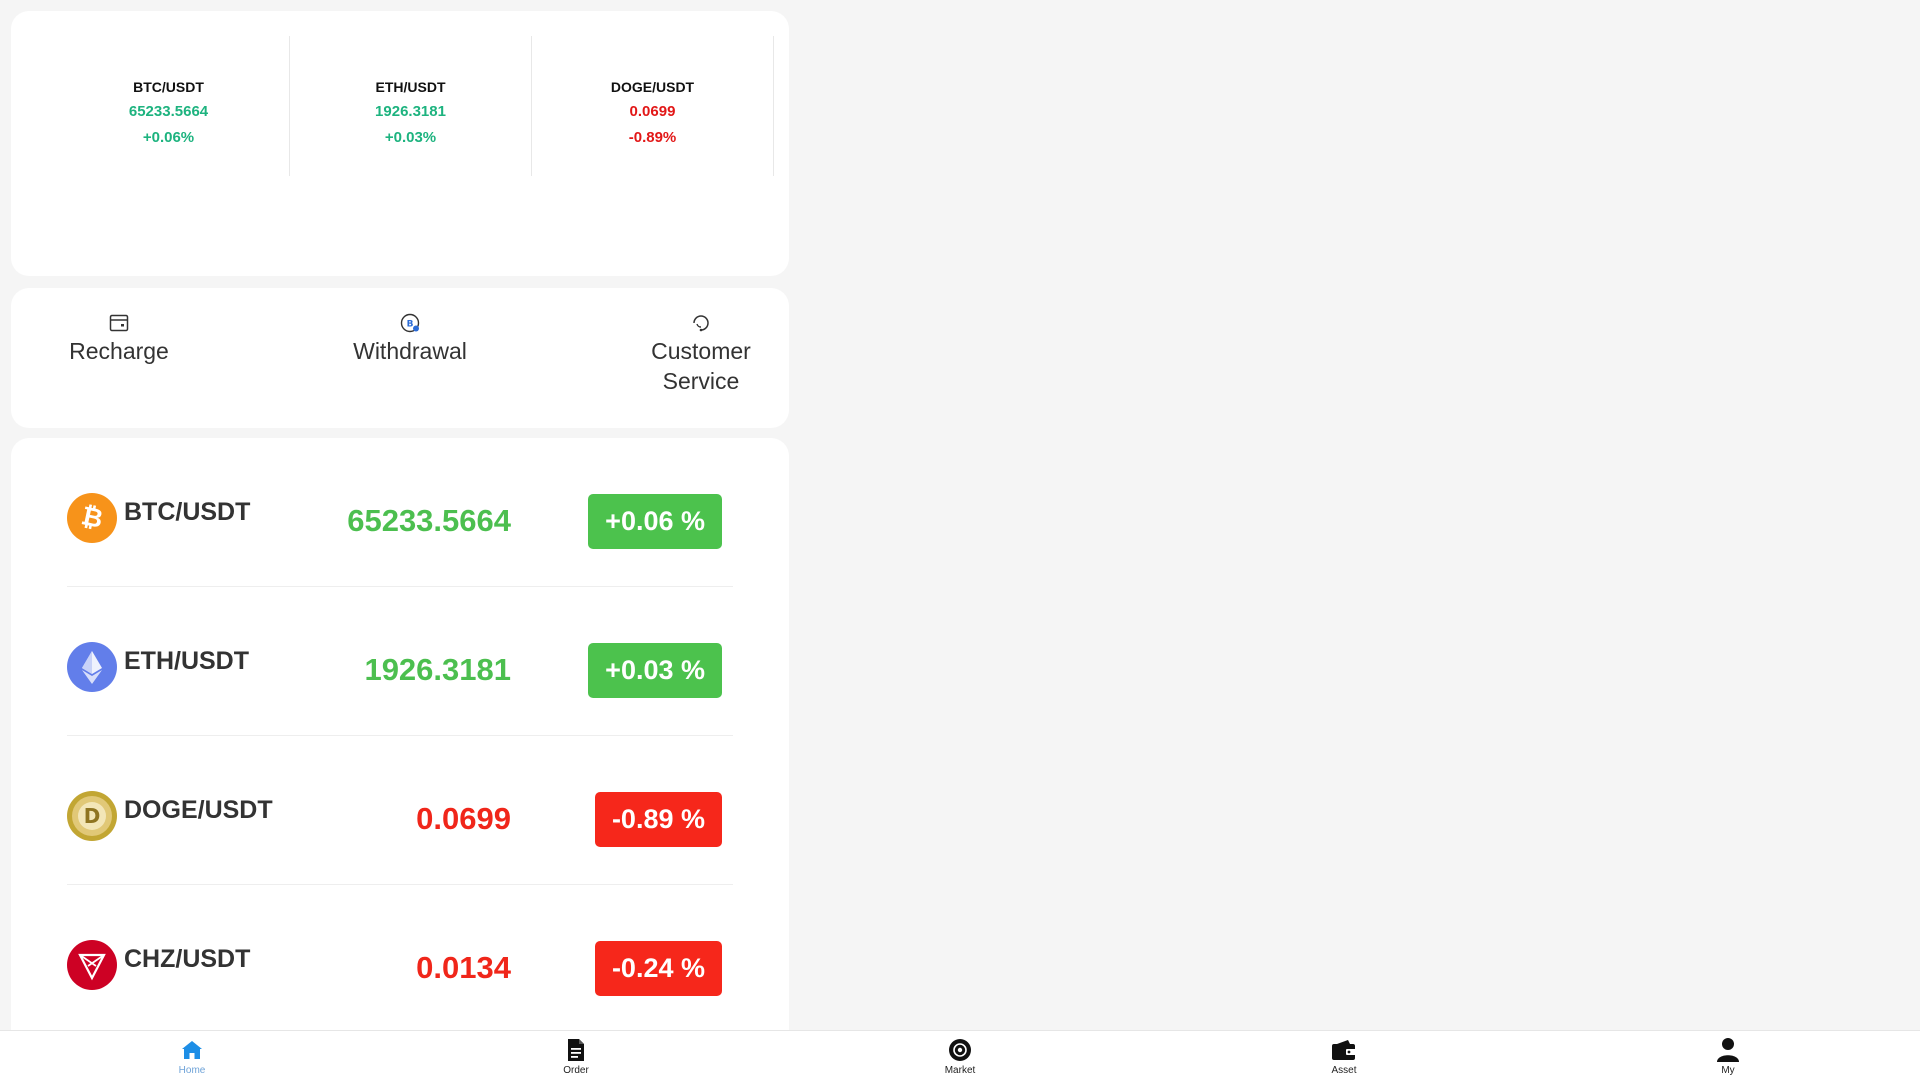  I want to click on customer-service-label: Customer Service, so click(701, 366).